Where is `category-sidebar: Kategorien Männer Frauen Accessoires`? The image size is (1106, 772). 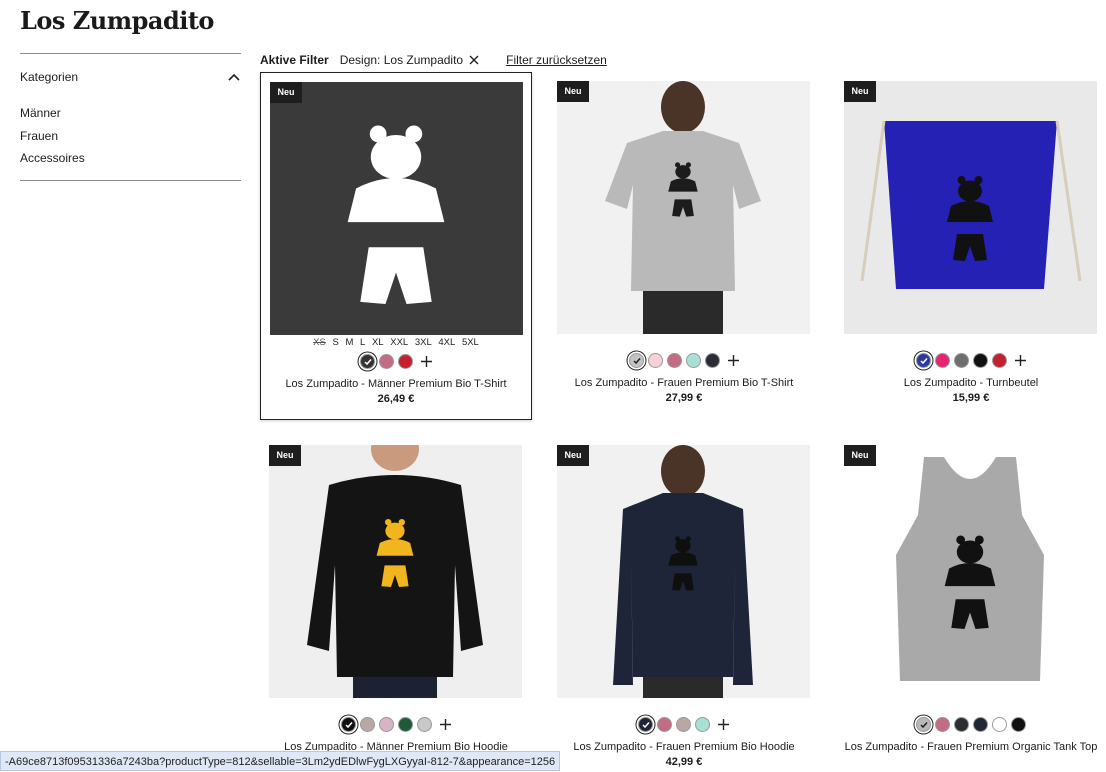 category-sidebar: Kategorien Männer Frauen Accessoires is located at coordinates (130, 117).